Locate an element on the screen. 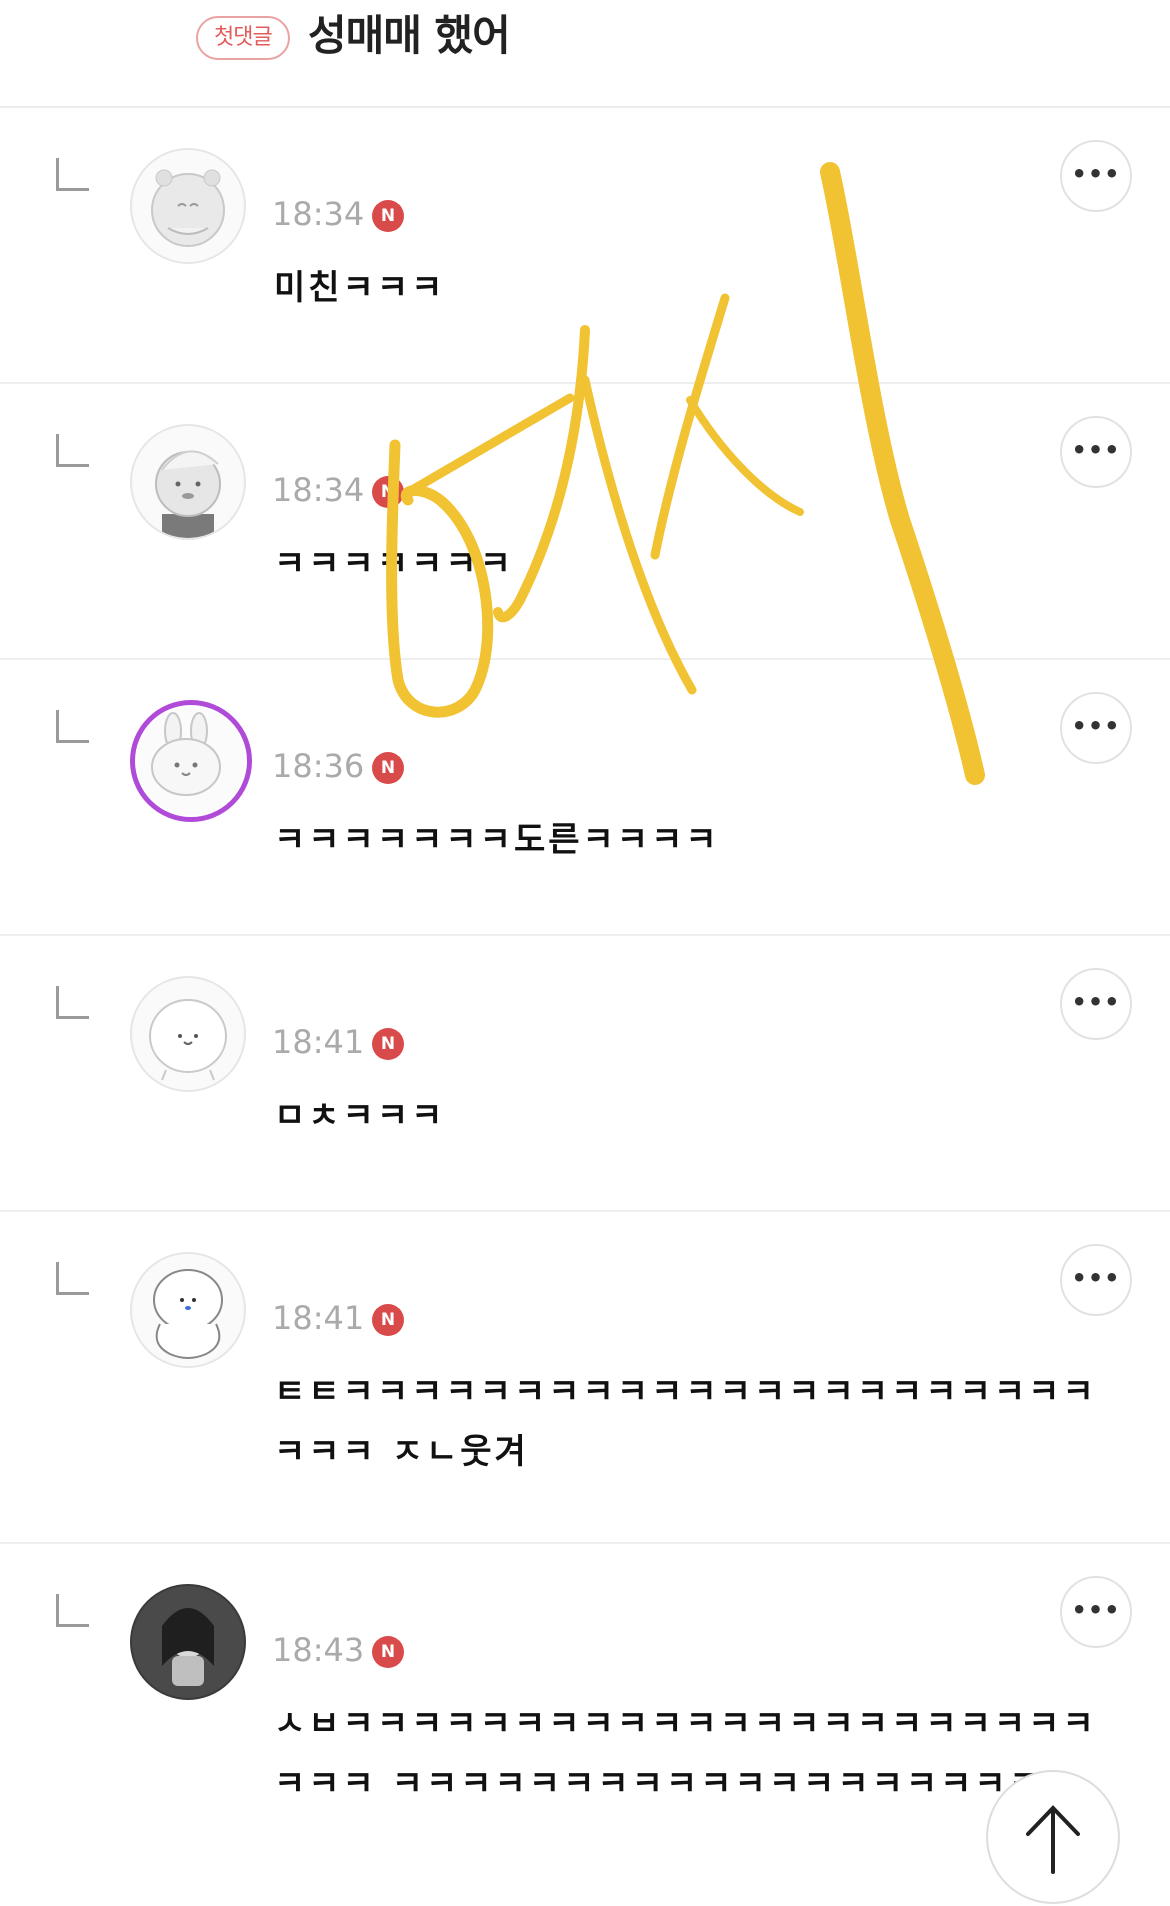  hamster-avatar is located at coordinates (188, 206).